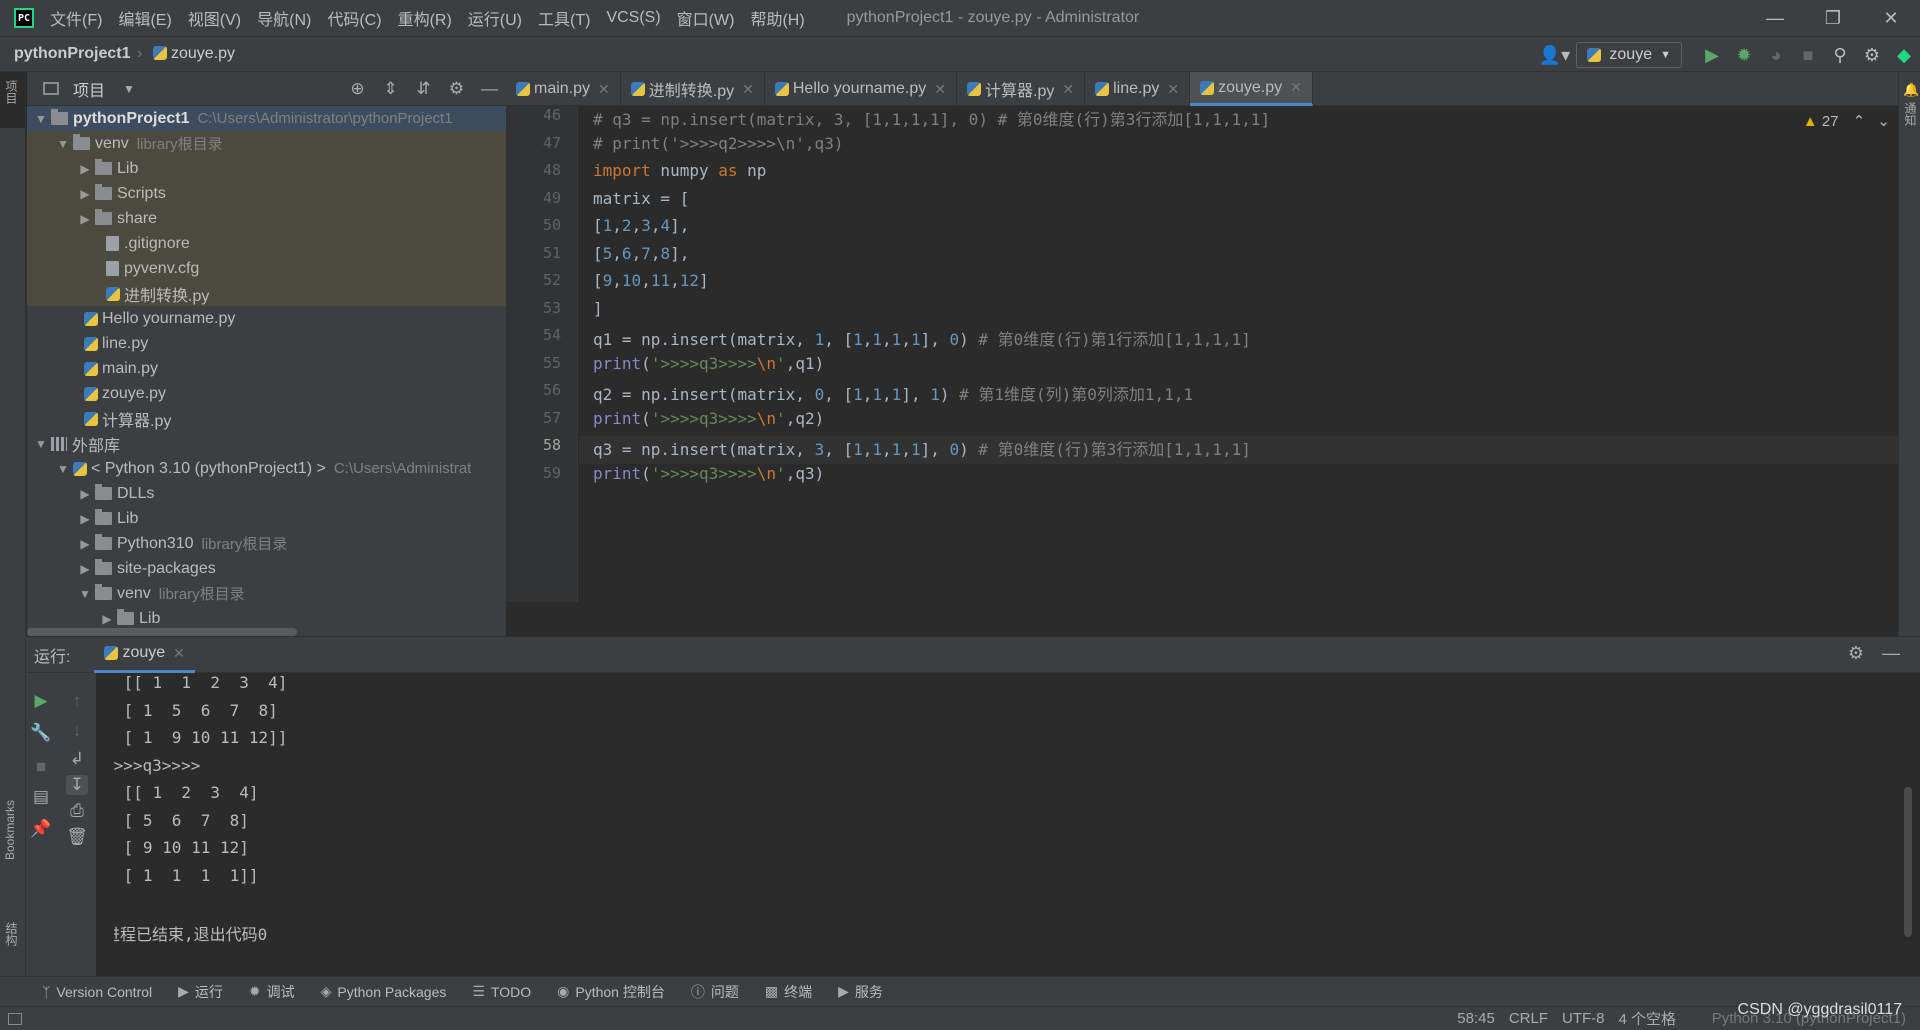 This screenshot has width=1920, height=1030. I want to click on tab-hello: Hello yourname.py ✕, so click(861, 89).